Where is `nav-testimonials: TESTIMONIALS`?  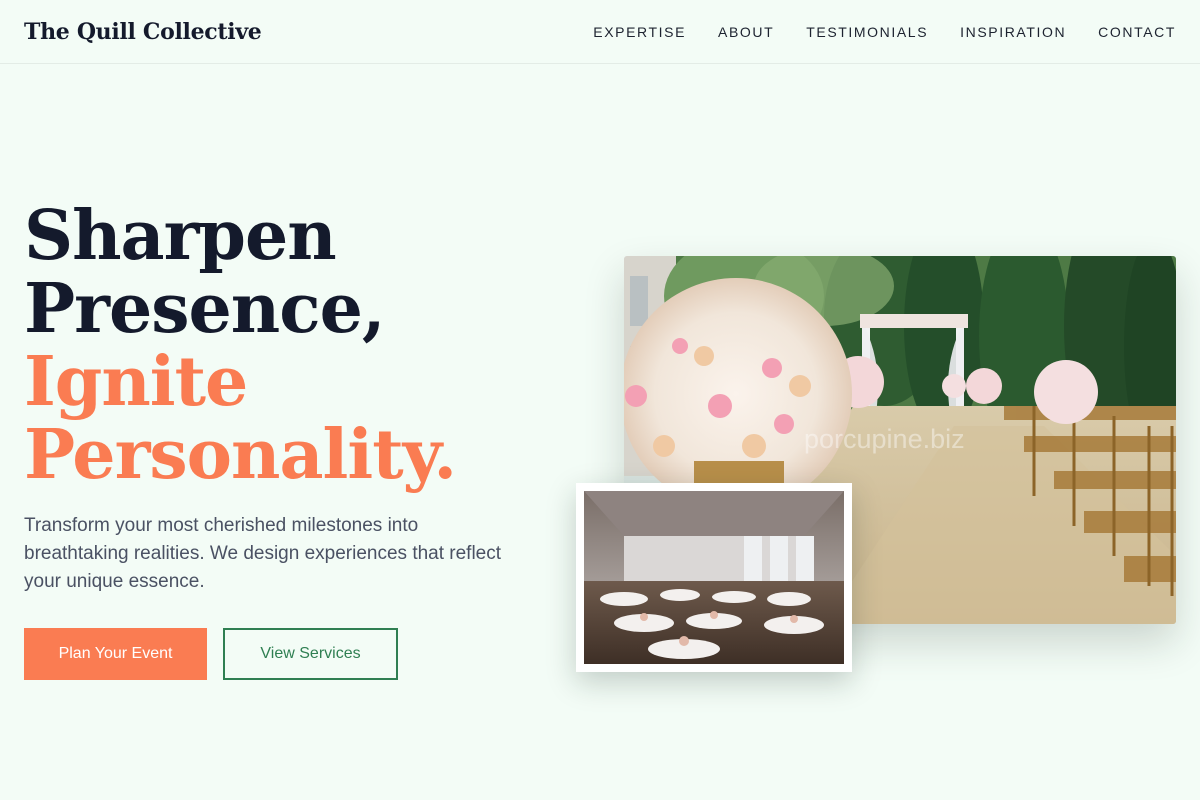 nav-testimonials: TESTIMONIALS is located at coordinates (867, 32).